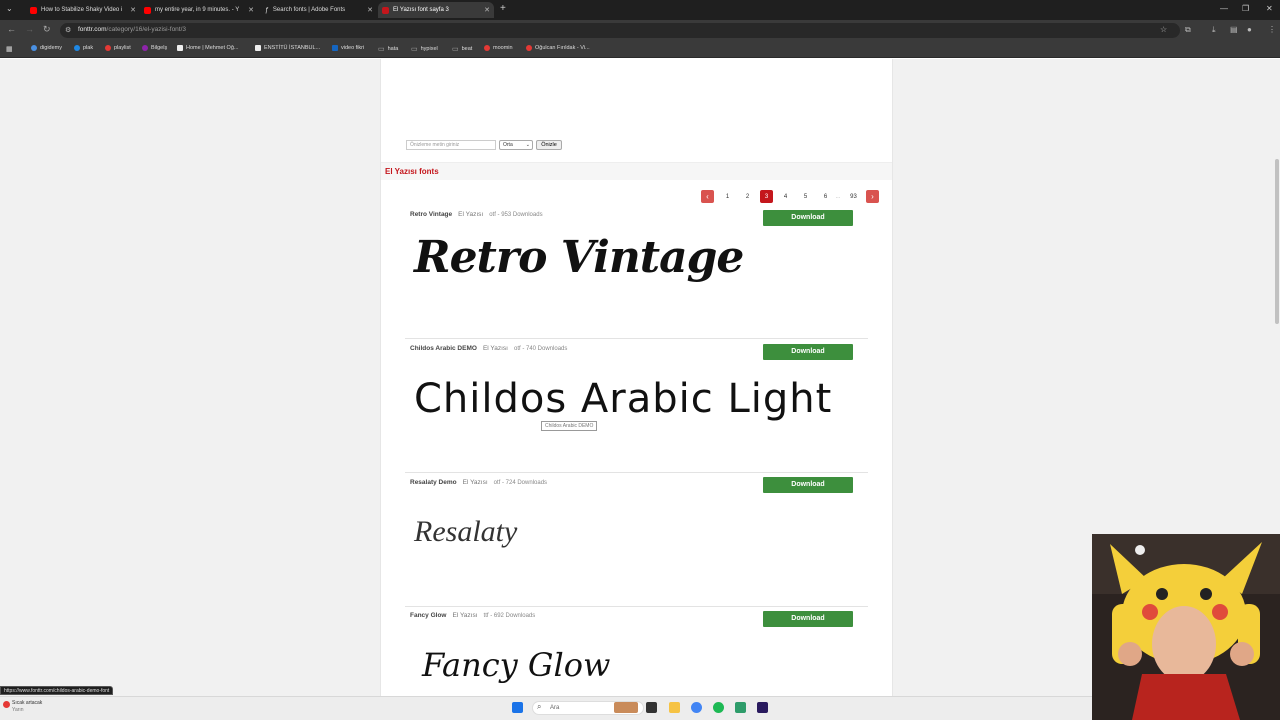 The width and height of the screenshot is (1280, 720). I want to click on fonttr-icon, so click(385, 10).